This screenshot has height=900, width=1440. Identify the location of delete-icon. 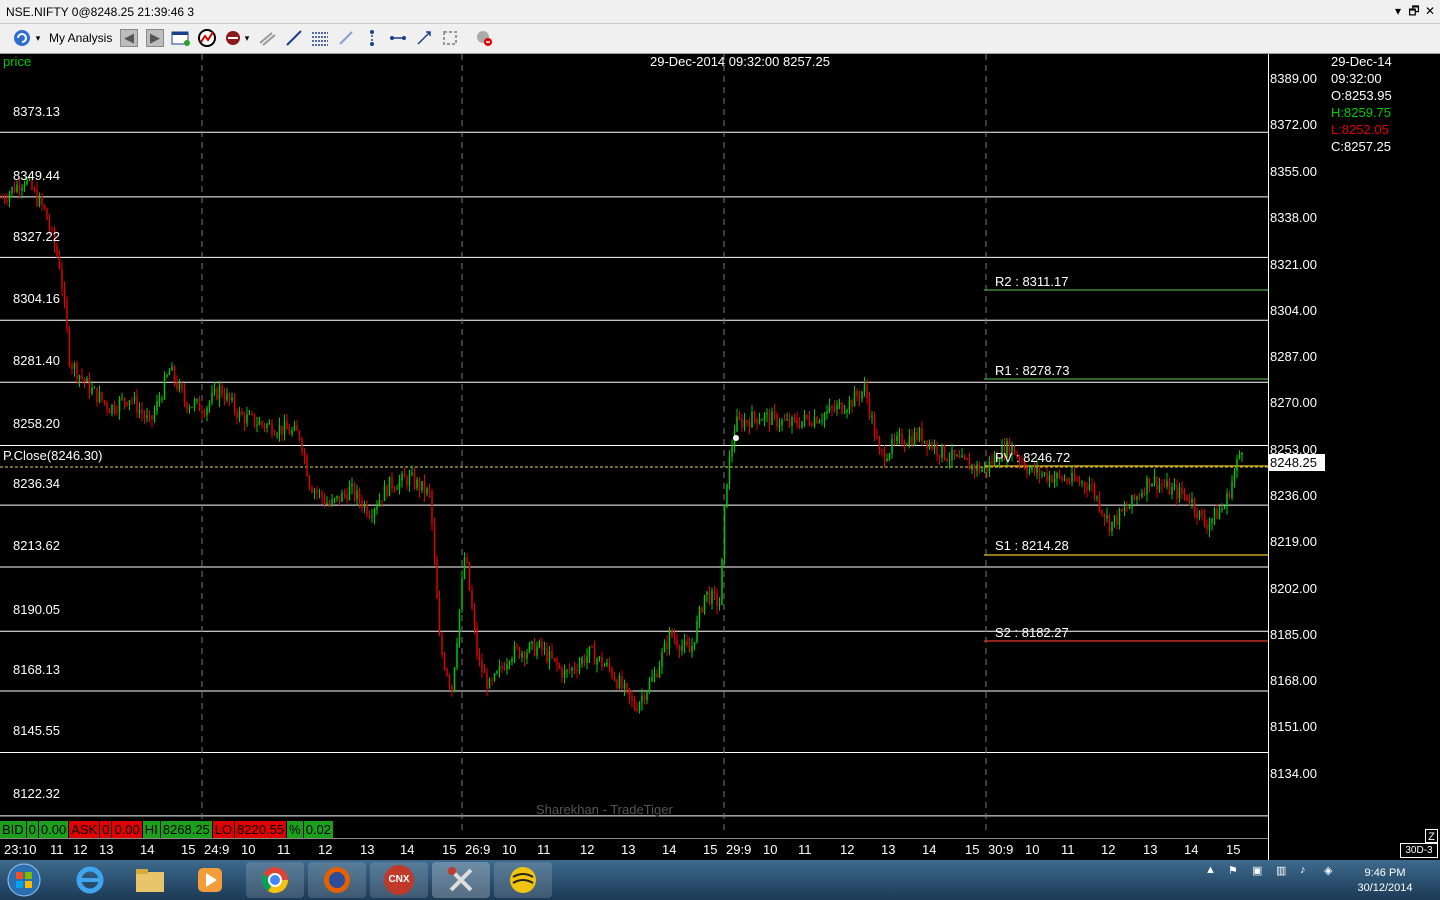
(484, 38).